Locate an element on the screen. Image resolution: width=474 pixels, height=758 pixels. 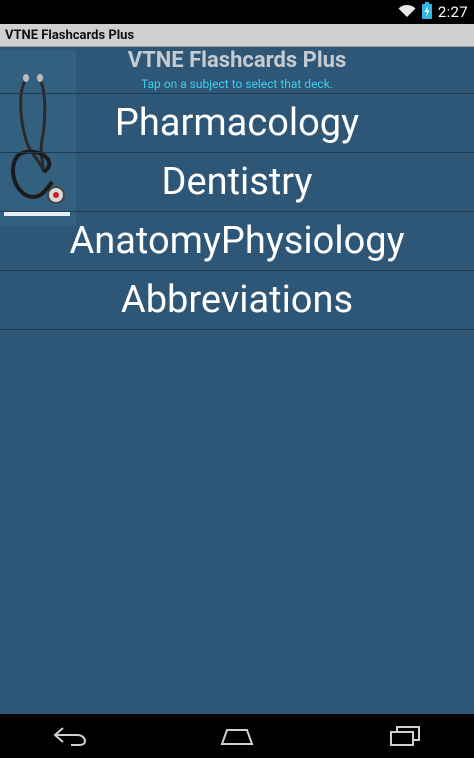
navigation-bar is located at coordinates (237, 736).